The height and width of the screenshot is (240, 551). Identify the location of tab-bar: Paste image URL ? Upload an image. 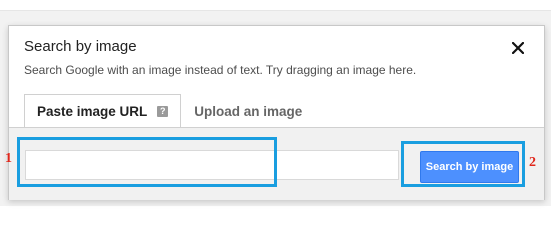
(169, 110).